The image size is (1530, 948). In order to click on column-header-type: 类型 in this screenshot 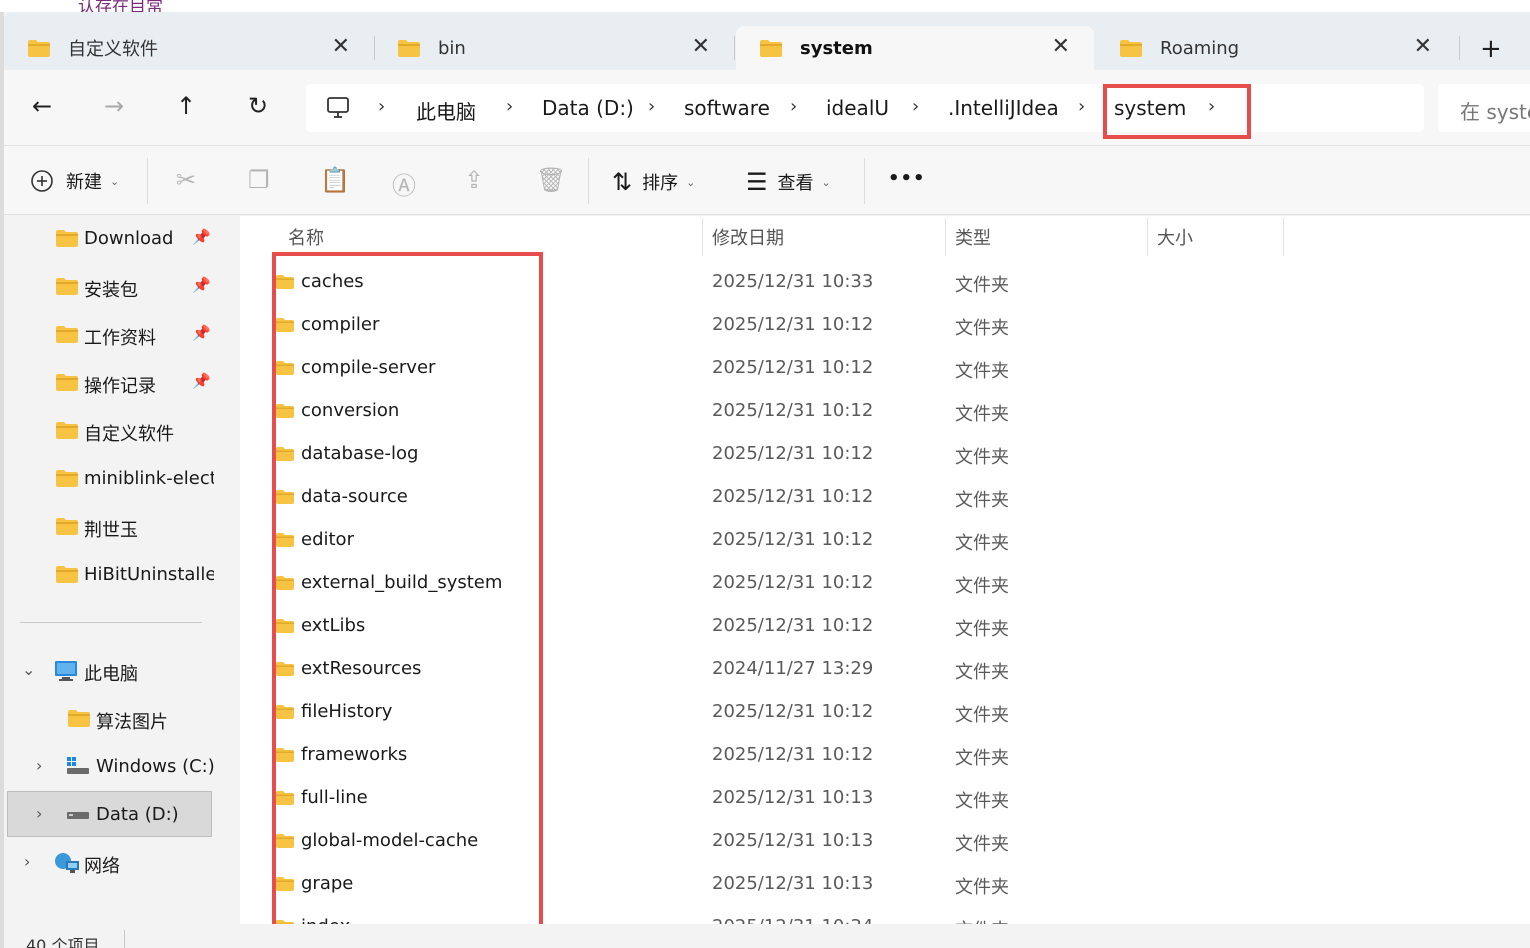, I will do `click(973, 237)`.